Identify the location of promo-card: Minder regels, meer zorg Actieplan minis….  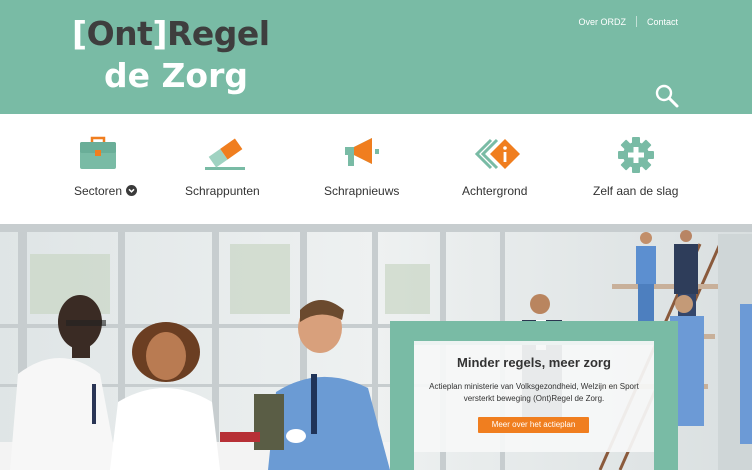
(534, 396).